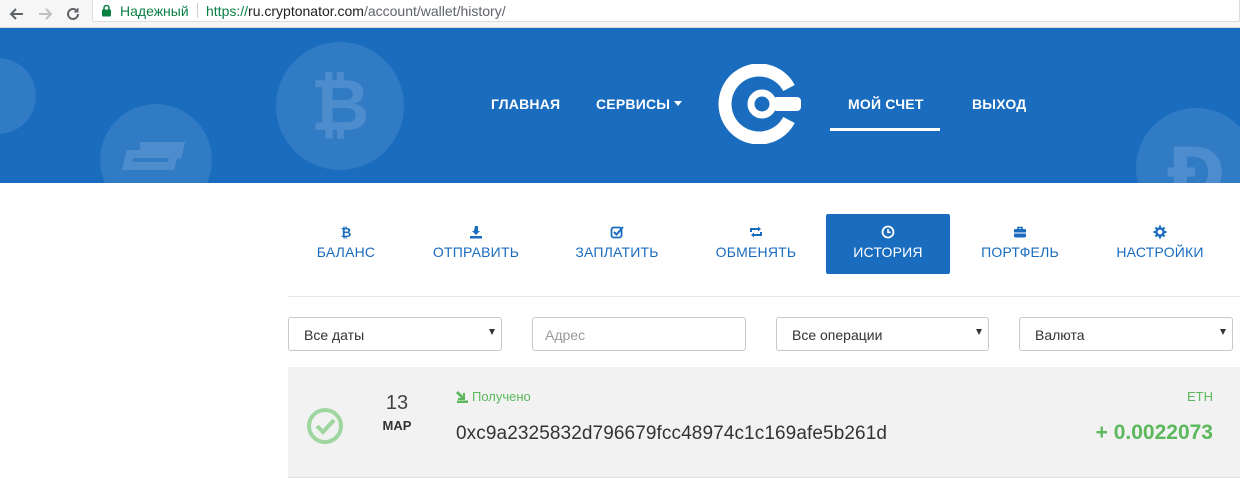 This screenshot has width=1240, height=484. What do you see at coordinates (1126, 334) in the screenshot?
I see `currency-filter-select: Валюта` at bounding box center [1126, 334].